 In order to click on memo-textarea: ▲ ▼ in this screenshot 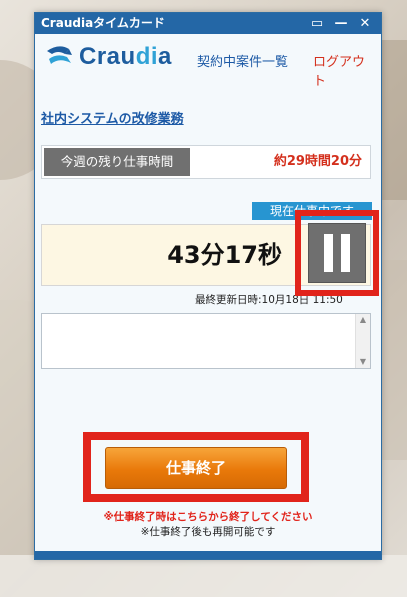, I will do `click(206, 341)`.